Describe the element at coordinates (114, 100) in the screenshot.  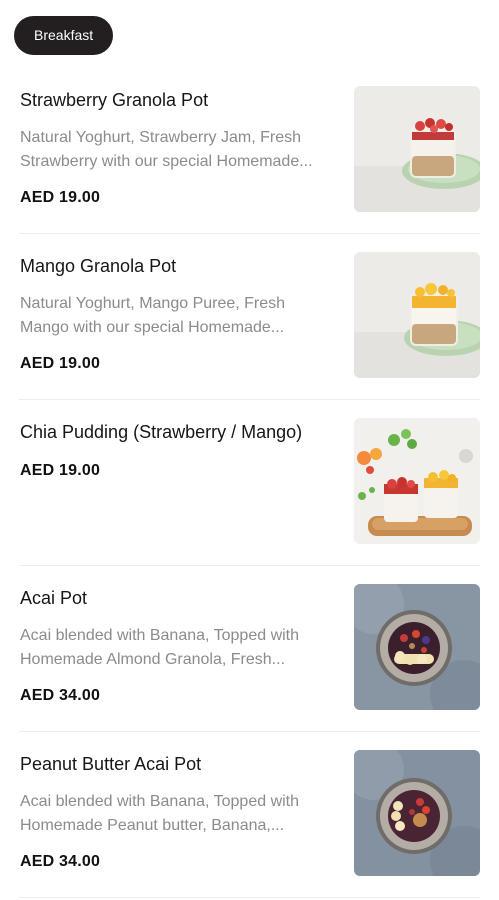
I see `item-title: Strawberry Granola Pot` at that location.